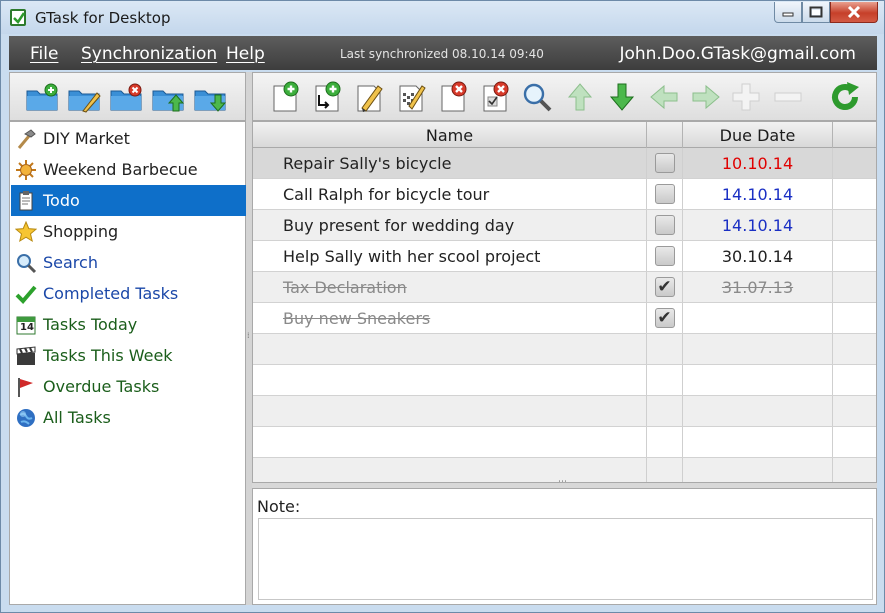 This screenshot has width=885, height=613. I want to click on sidebar-item-completed-tasks: Completed Tasks, so click(128, 293).